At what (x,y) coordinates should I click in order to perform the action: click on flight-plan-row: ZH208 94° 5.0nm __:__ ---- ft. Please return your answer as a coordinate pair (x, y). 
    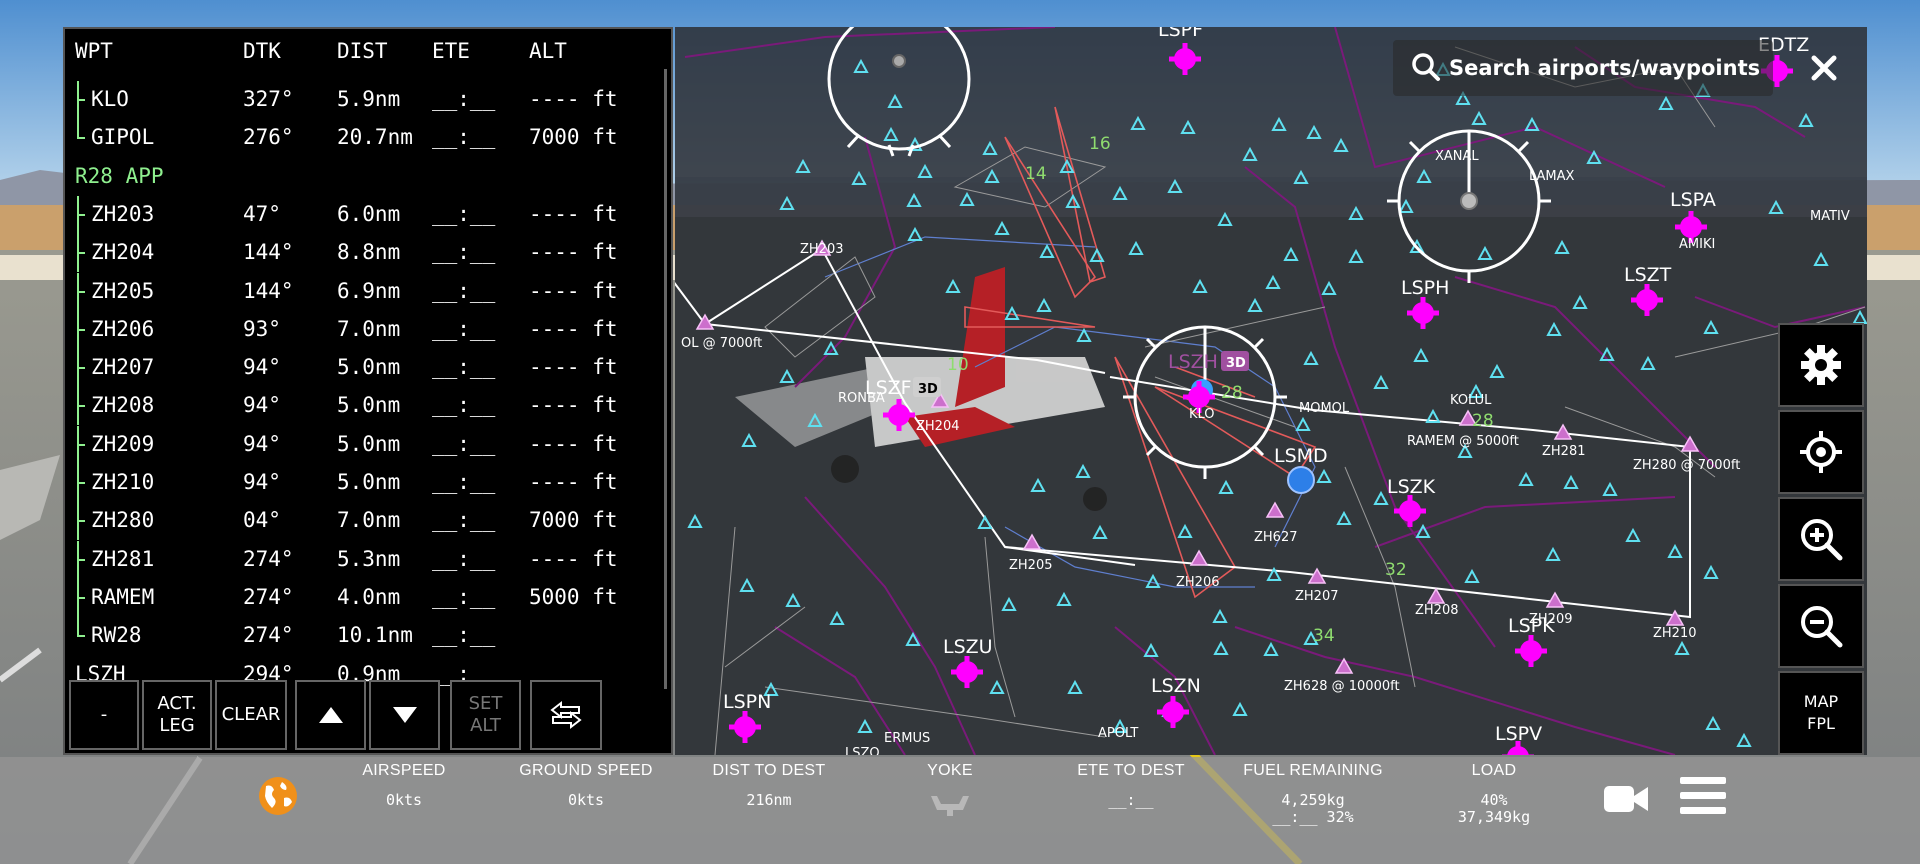
    Looking at the image, I should click on (369, 406).